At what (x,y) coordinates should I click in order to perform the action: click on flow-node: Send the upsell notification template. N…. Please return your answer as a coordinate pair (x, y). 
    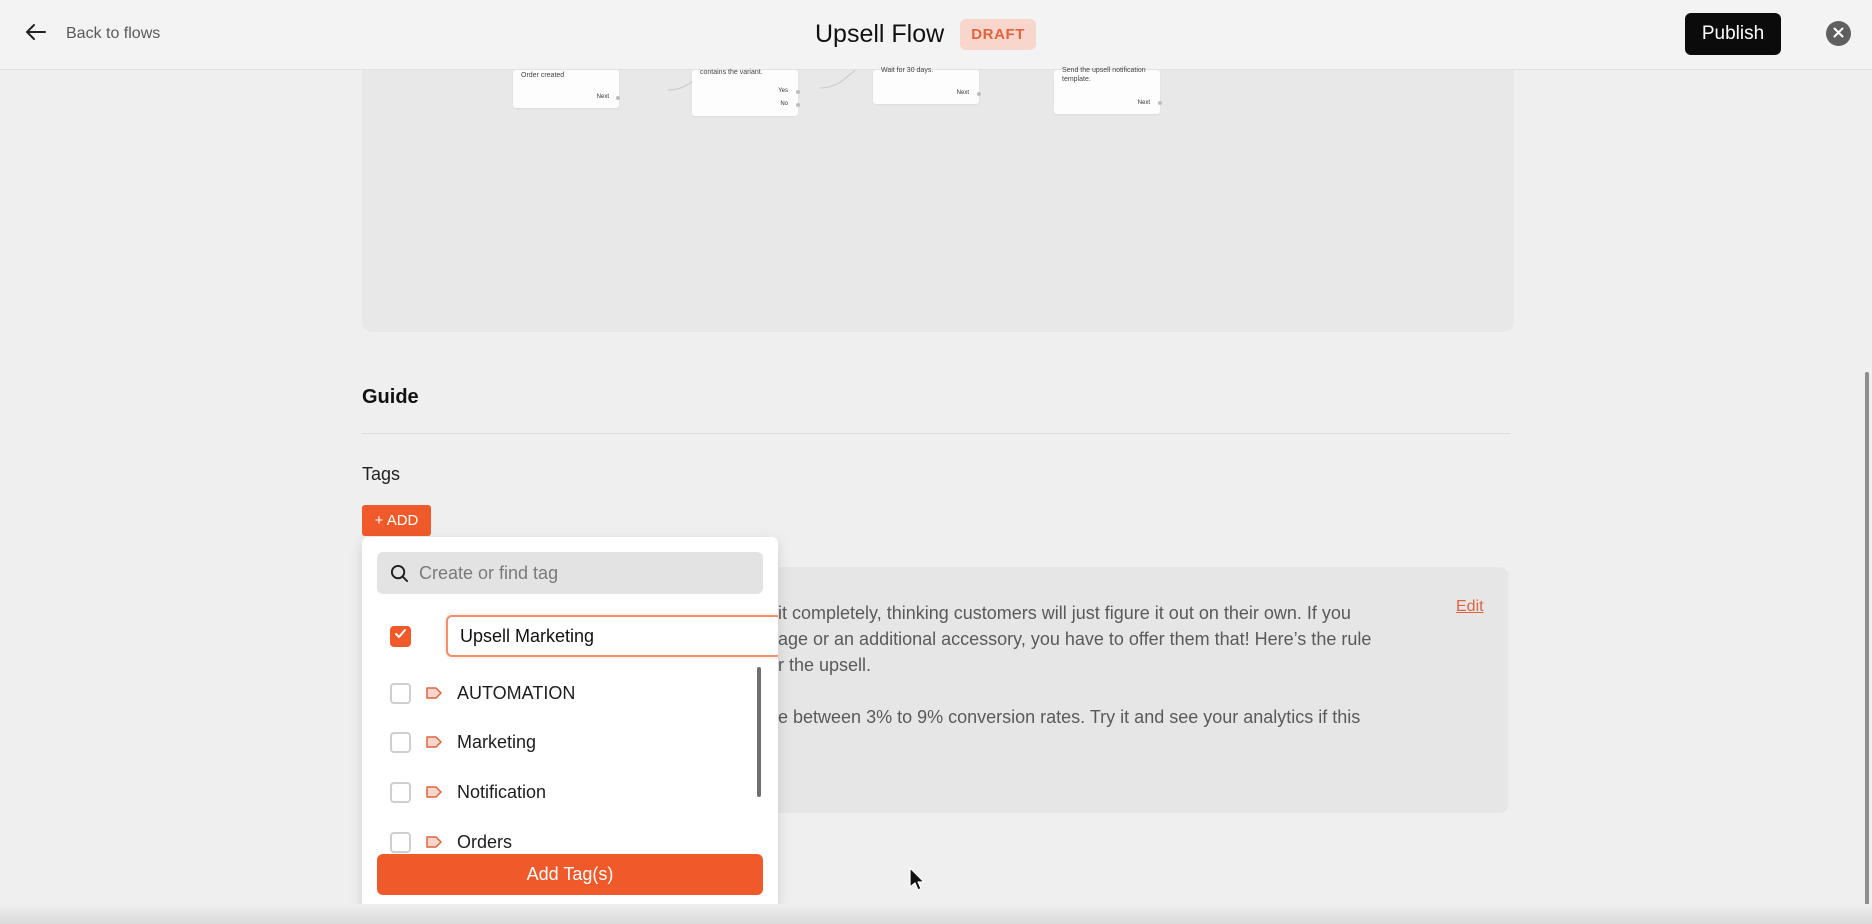
    Looking at the image, I should click on (1107, 90).